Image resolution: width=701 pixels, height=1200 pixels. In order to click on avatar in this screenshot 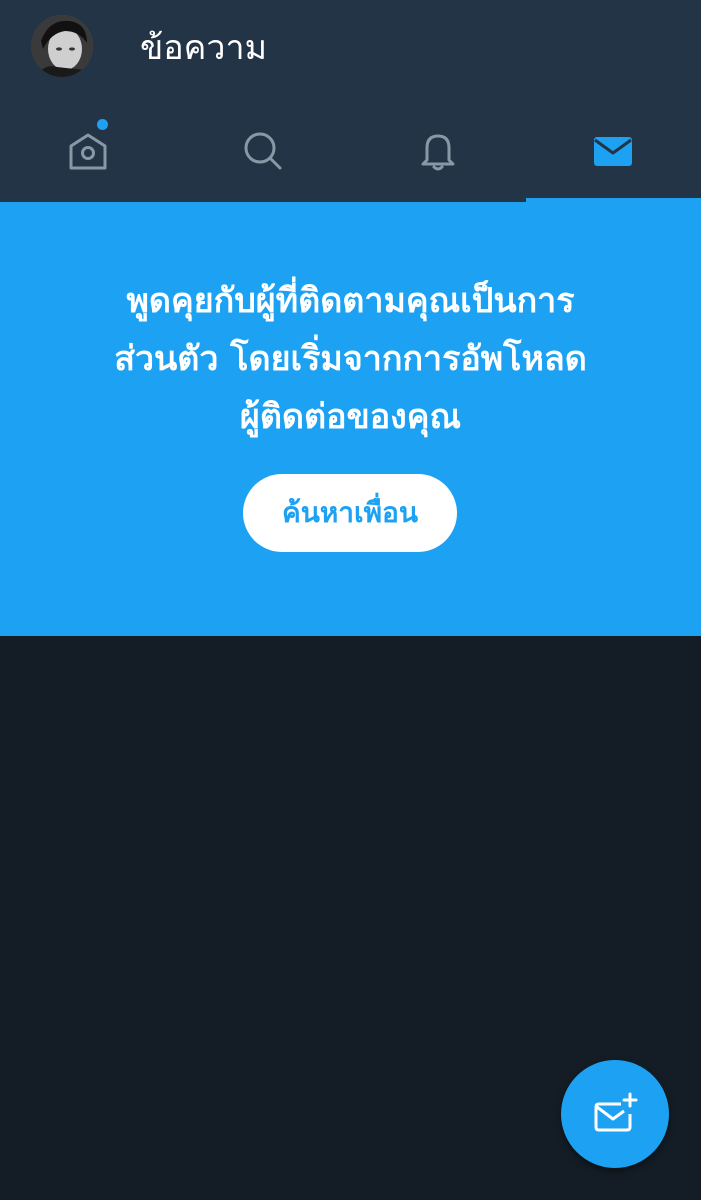, I will do `click(62, 46)`.